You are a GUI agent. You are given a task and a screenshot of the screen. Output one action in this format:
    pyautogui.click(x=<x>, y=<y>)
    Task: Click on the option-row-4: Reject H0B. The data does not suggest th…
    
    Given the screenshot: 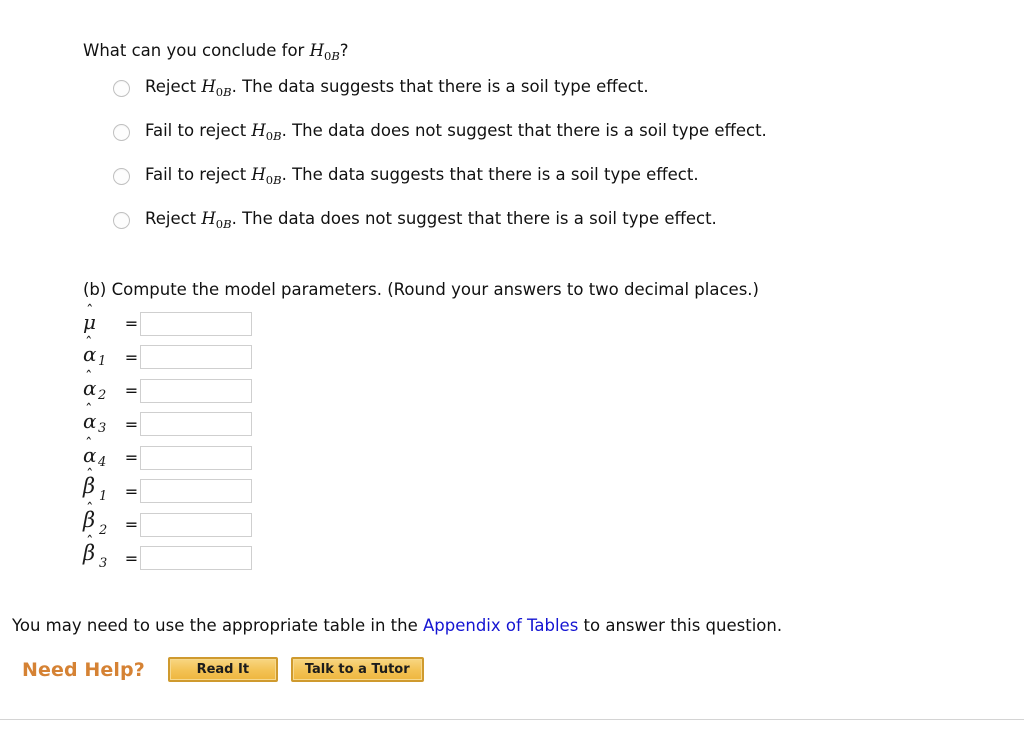 What is the action you would take?
    pyautogui.click(x=533, y=231)
    